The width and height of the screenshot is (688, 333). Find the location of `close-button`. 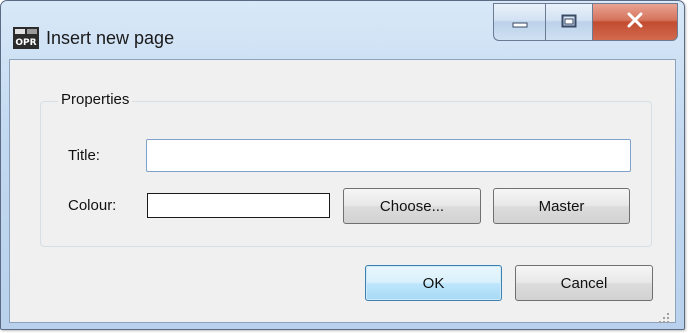

close-button is located at coordinates (635, 22).